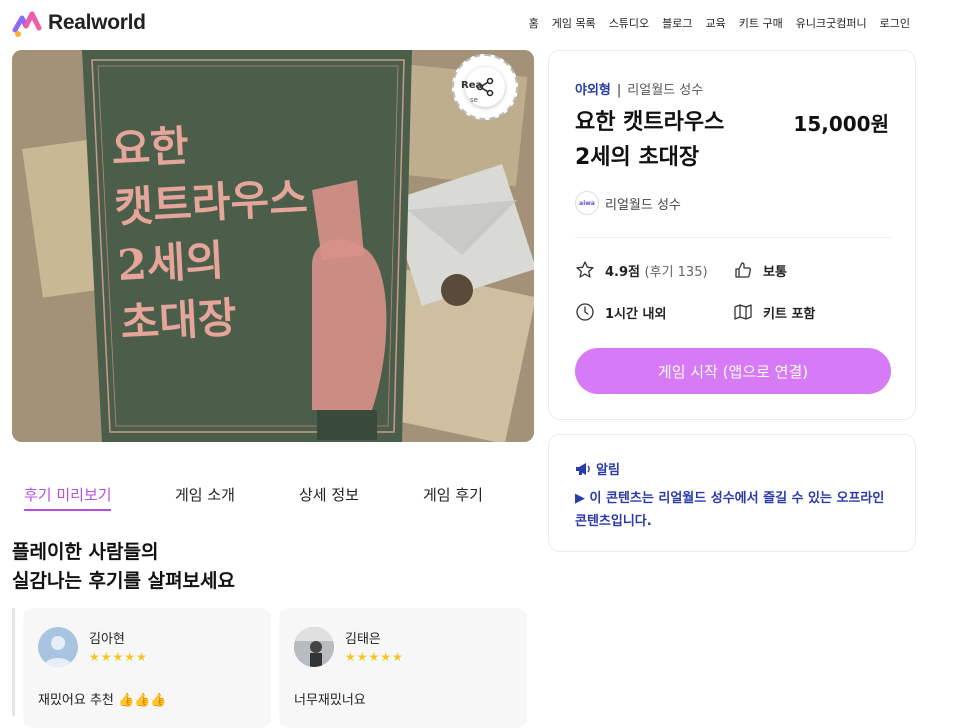  Describe the element at coordinates (171, 262) in the screenshot. I see `cover-title-line: 2세의` at that location.